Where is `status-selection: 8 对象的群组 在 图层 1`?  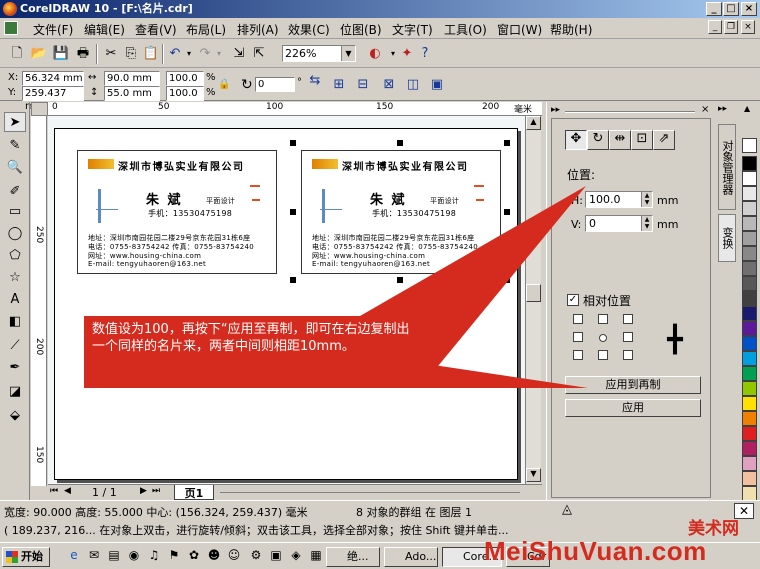
status-selection: 8 对象的群组 在 图层 1 is located at coordinates (414, 512).